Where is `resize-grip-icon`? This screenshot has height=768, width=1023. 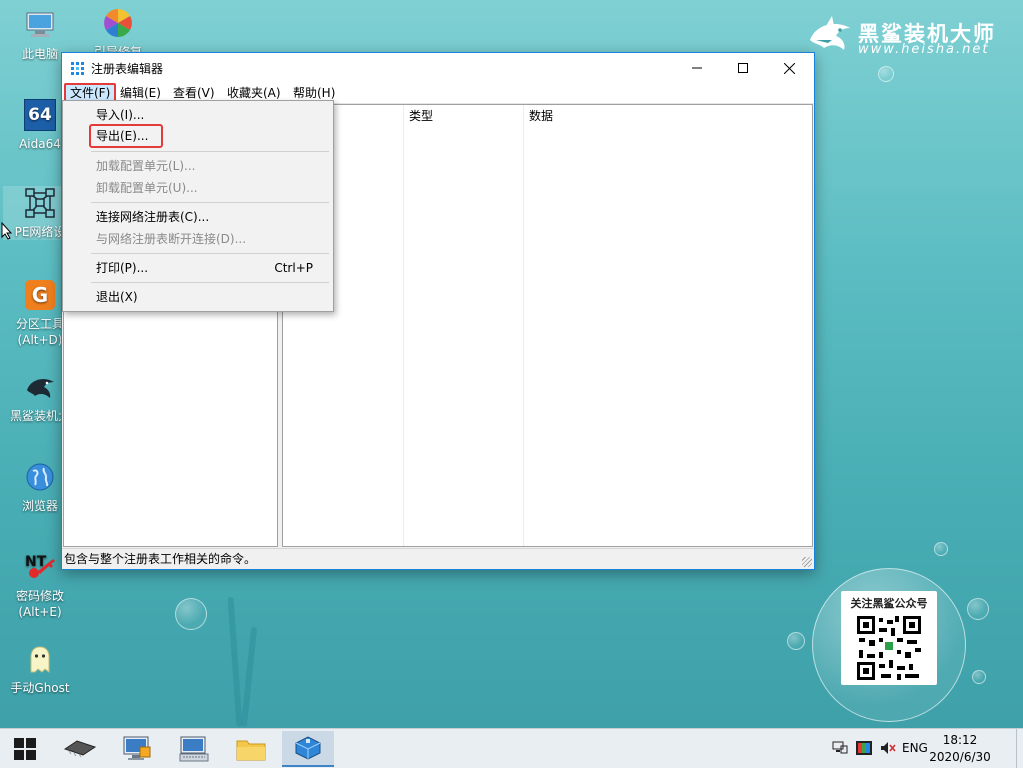
resize-grip-icon is located at coordinates (807, 562).